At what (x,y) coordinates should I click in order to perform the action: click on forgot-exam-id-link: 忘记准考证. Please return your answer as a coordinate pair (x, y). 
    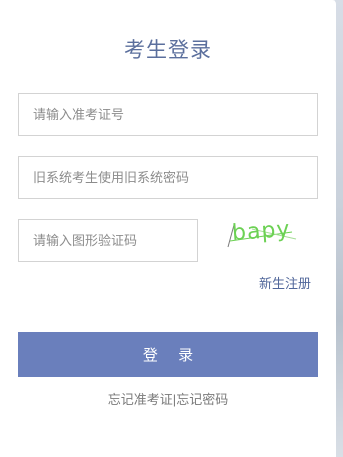
    Looking at the image, I should click on (140, 399).